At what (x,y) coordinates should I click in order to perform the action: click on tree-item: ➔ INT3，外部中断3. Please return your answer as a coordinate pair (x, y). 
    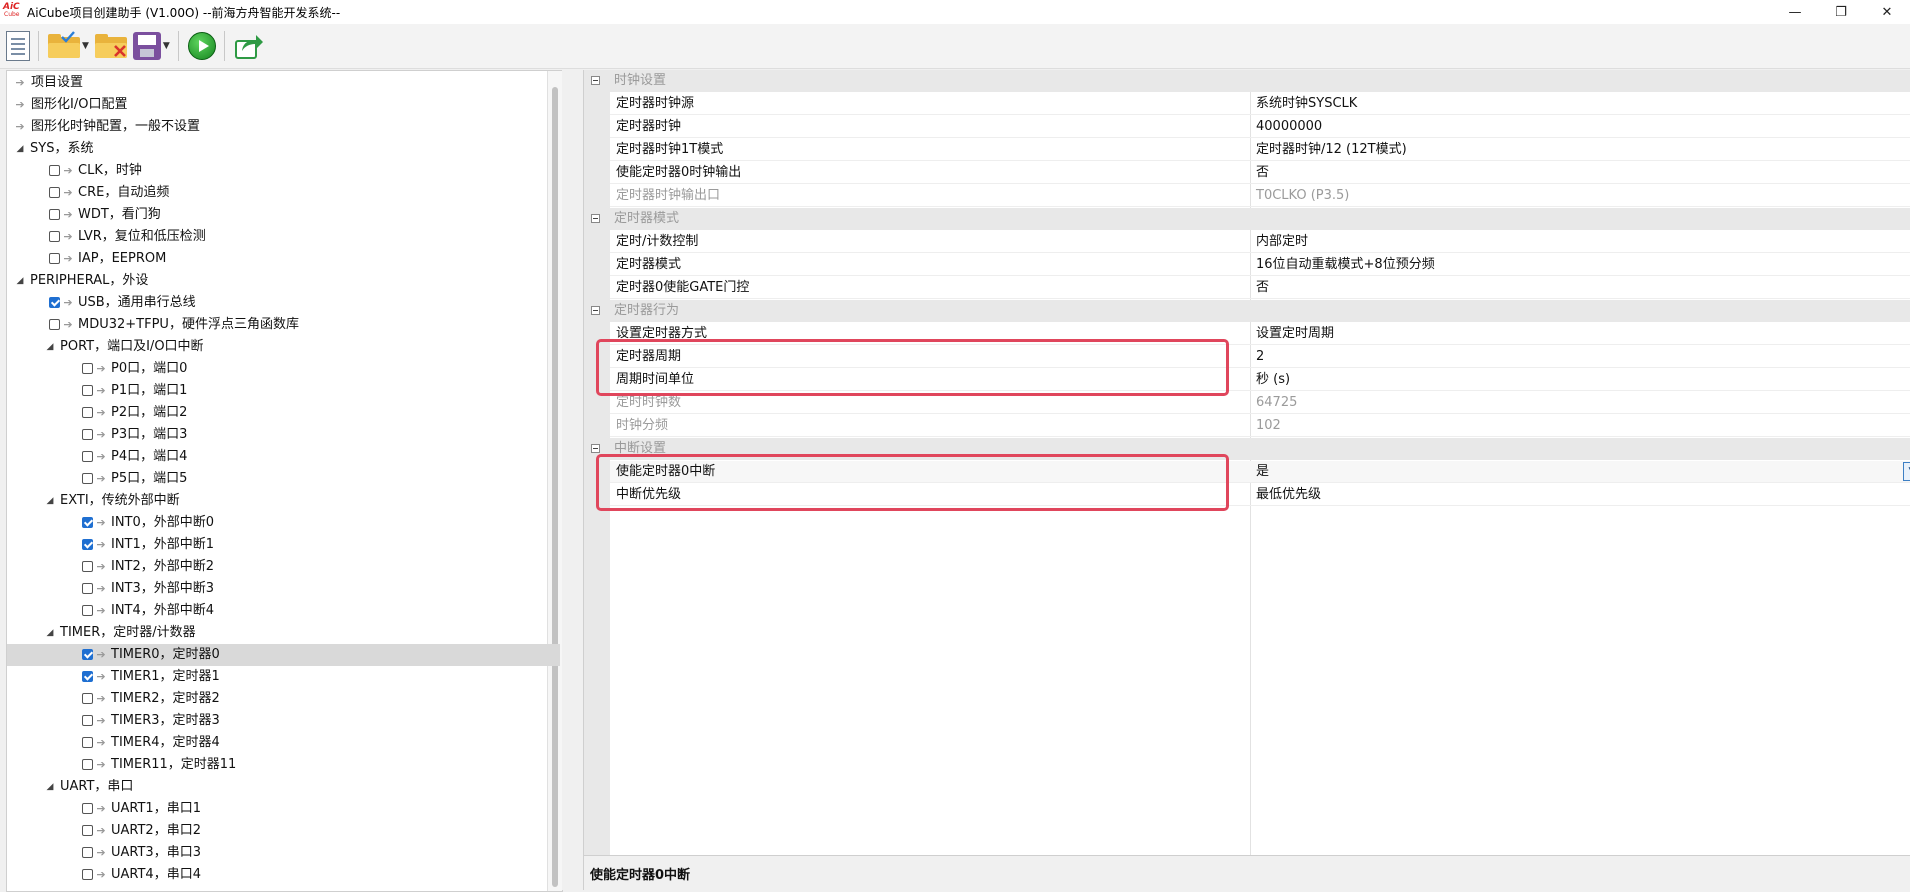
    Looking at the image, I should click on (283, 589).